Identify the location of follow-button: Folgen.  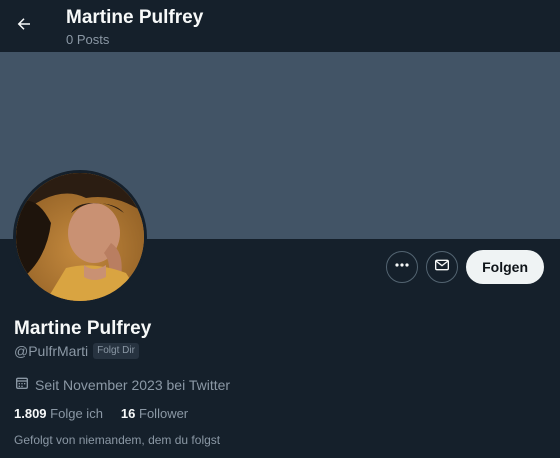
(505, 267).